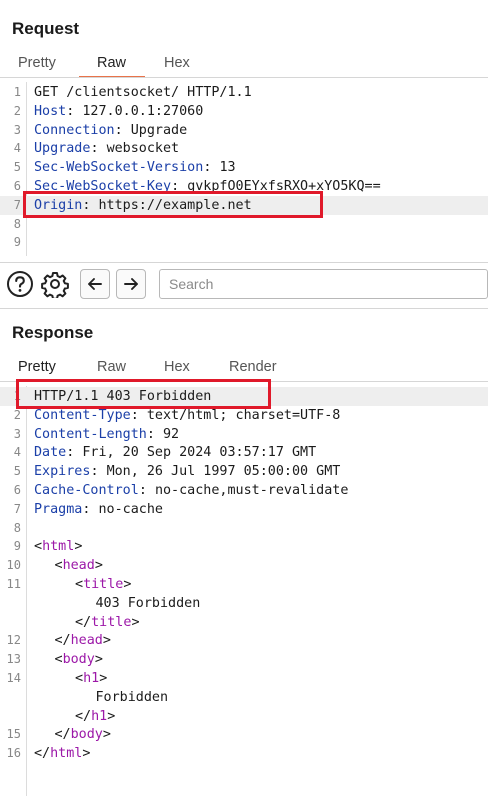 This screenshot has width=488, height=796. What do you see at coordinates (46, 28) in the screenshot?
I see `request-title: Request` at bounding box center [46, 28].